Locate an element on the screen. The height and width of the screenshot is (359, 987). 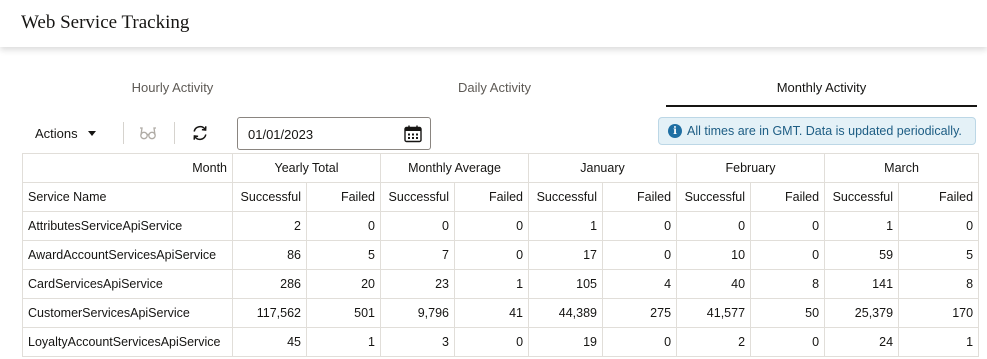
successful-count-cell: 286 is located at coordinates (269, 284).